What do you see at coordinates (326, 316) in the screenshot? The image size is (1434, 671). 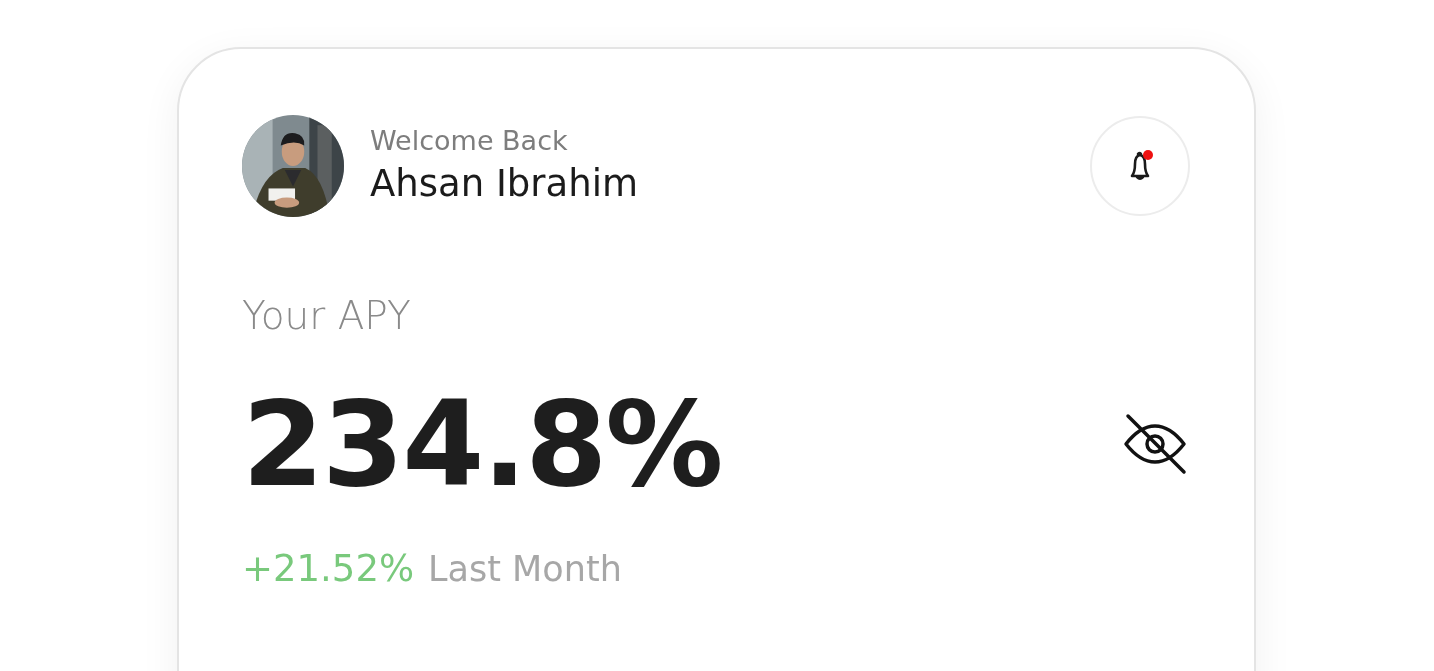 I see `apy-label: Your APY` at bounding box center [326, 316].